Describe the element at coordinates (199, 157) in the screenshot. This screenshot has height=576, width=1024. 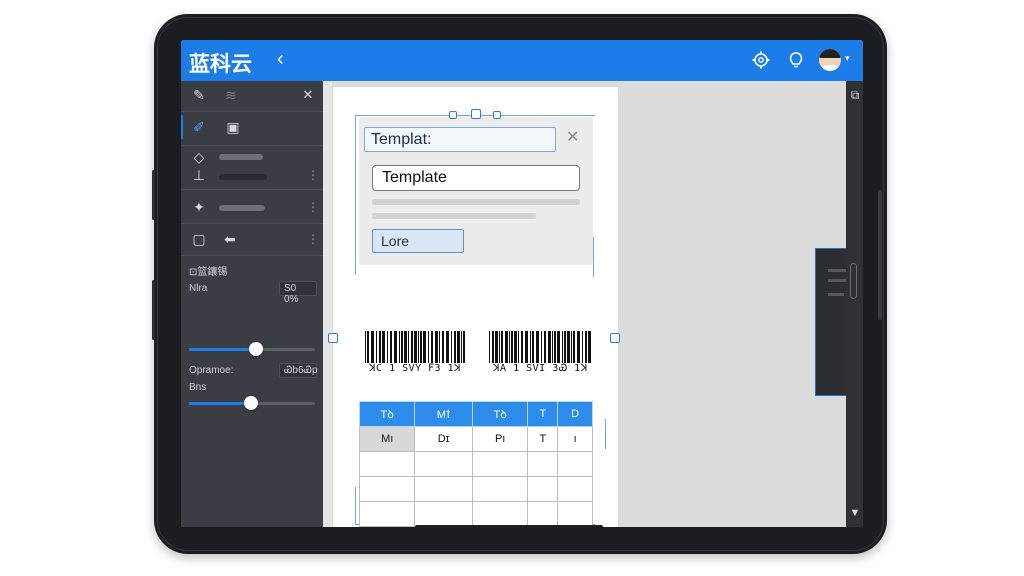
I see `diamond-icon: ◇` at that location.